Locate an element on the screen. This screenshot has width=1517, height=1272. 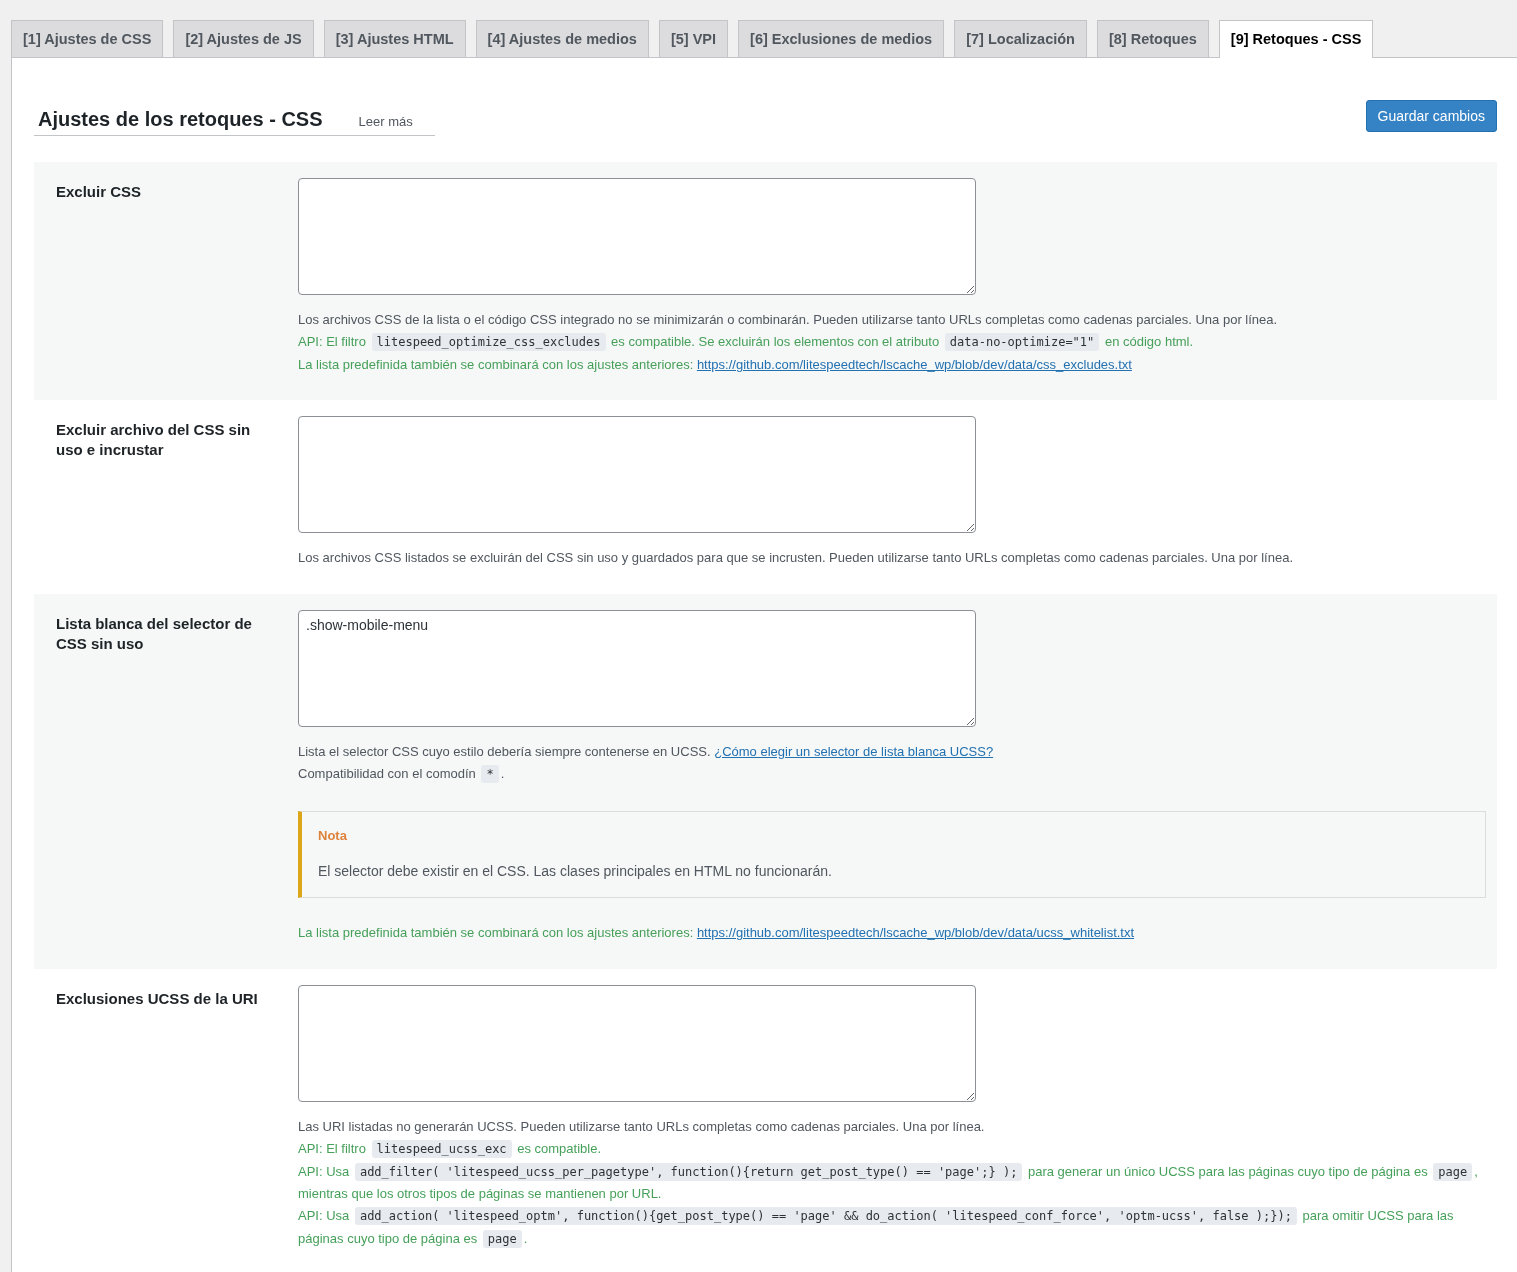
setting-label: Excluir archivo del CSS sin uso e incrustar is located at coordinates (154, 440).